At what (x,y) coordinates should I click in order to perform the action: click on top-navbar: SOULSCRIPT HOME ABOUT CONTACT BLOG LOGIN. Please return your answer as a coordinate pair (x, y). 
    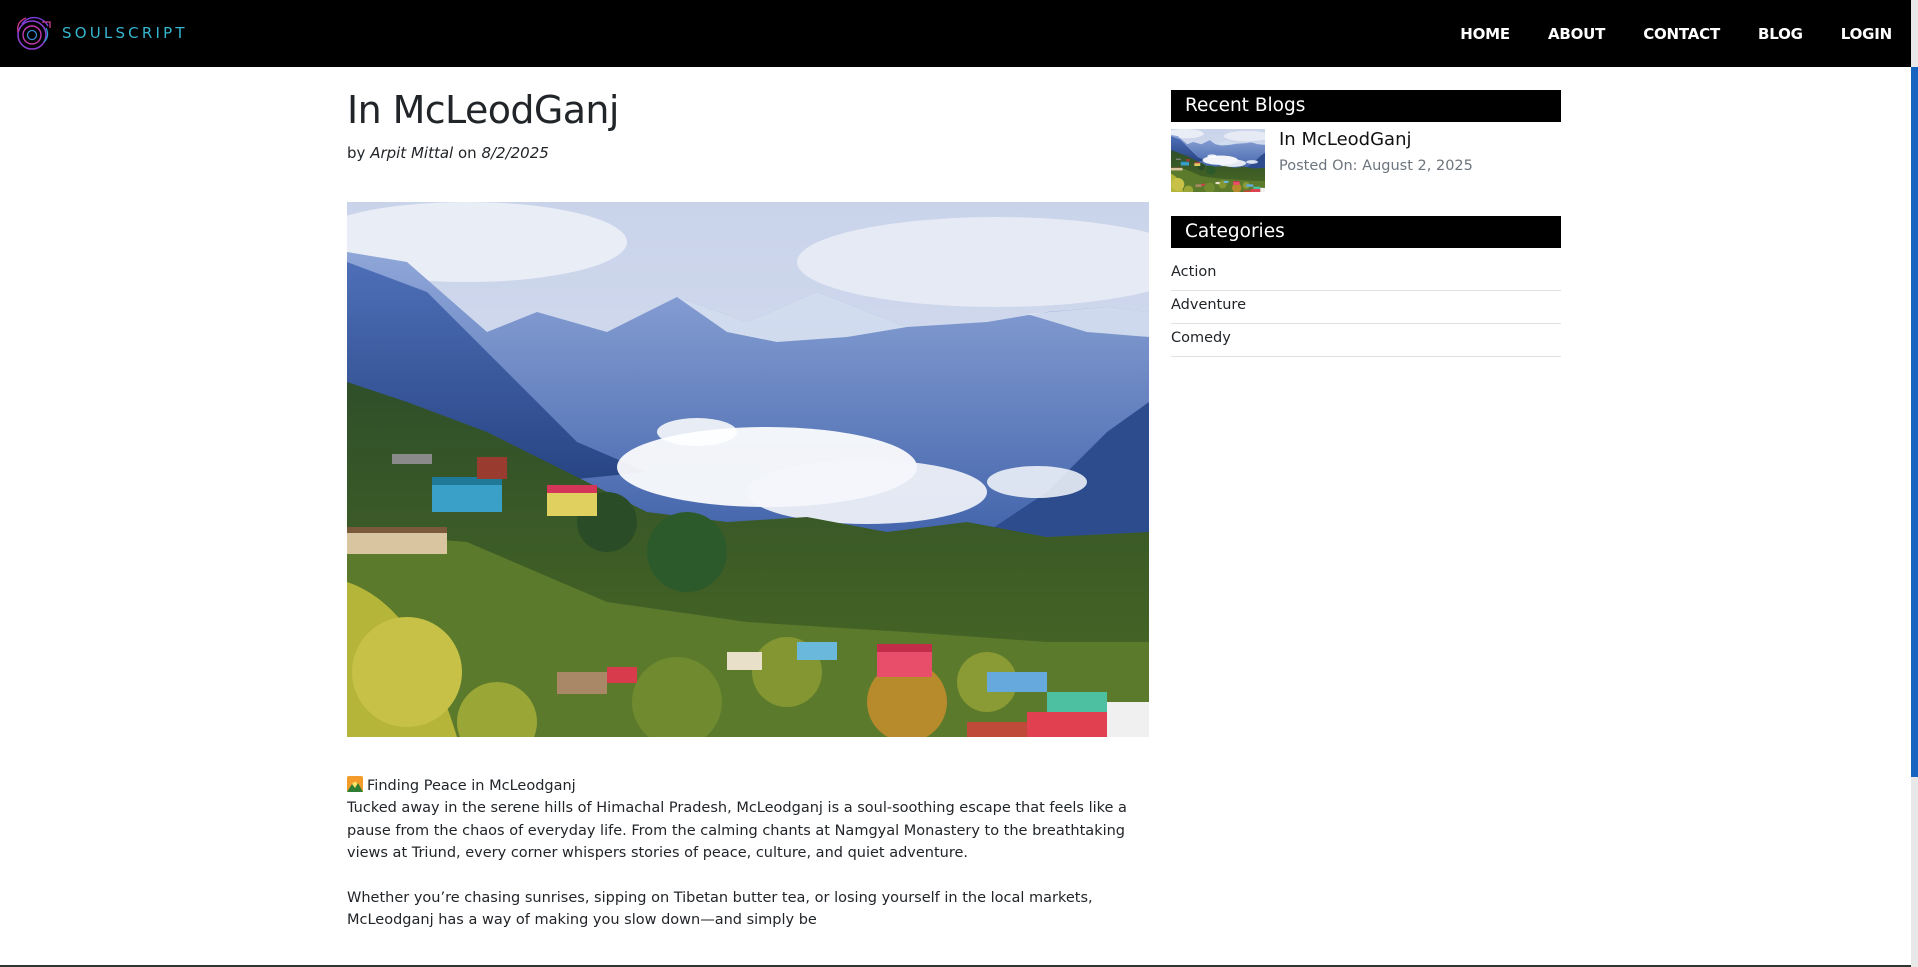
    Looking at the image, I should click on (955, 33).